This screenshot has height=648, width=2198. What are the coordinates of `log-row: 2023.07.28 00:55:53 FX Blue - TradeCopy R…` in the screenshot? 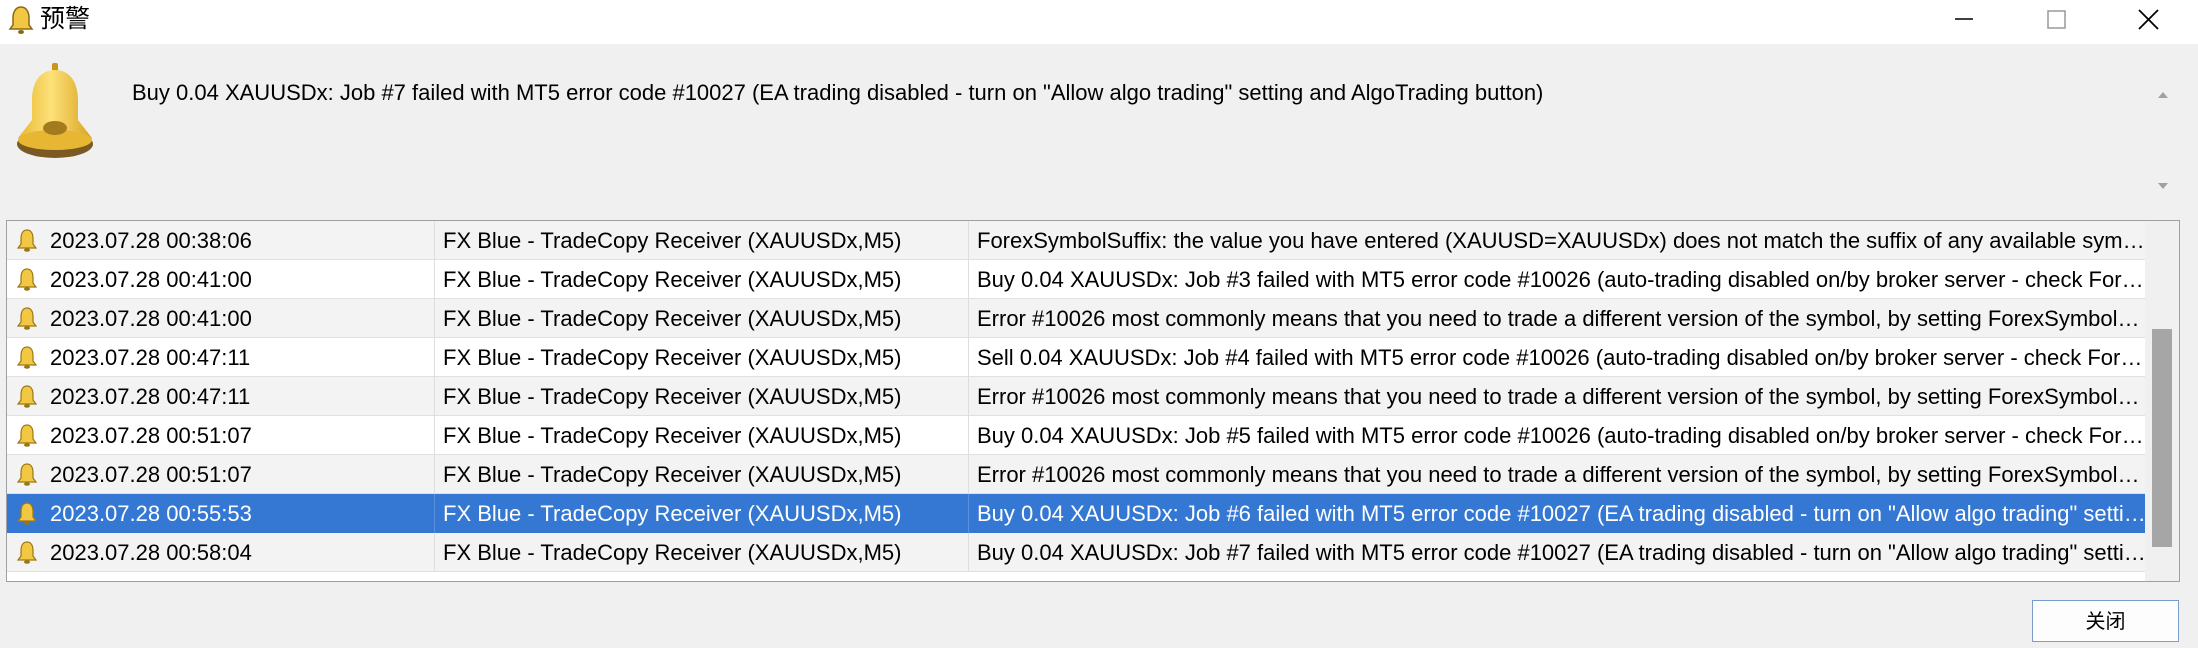 It's located at (1077, 513).